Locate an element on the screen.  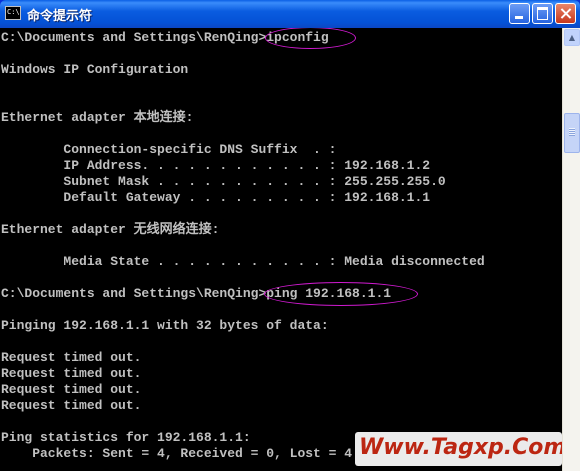
cmd-icon: C:\ is located at coordinates (13, 13).